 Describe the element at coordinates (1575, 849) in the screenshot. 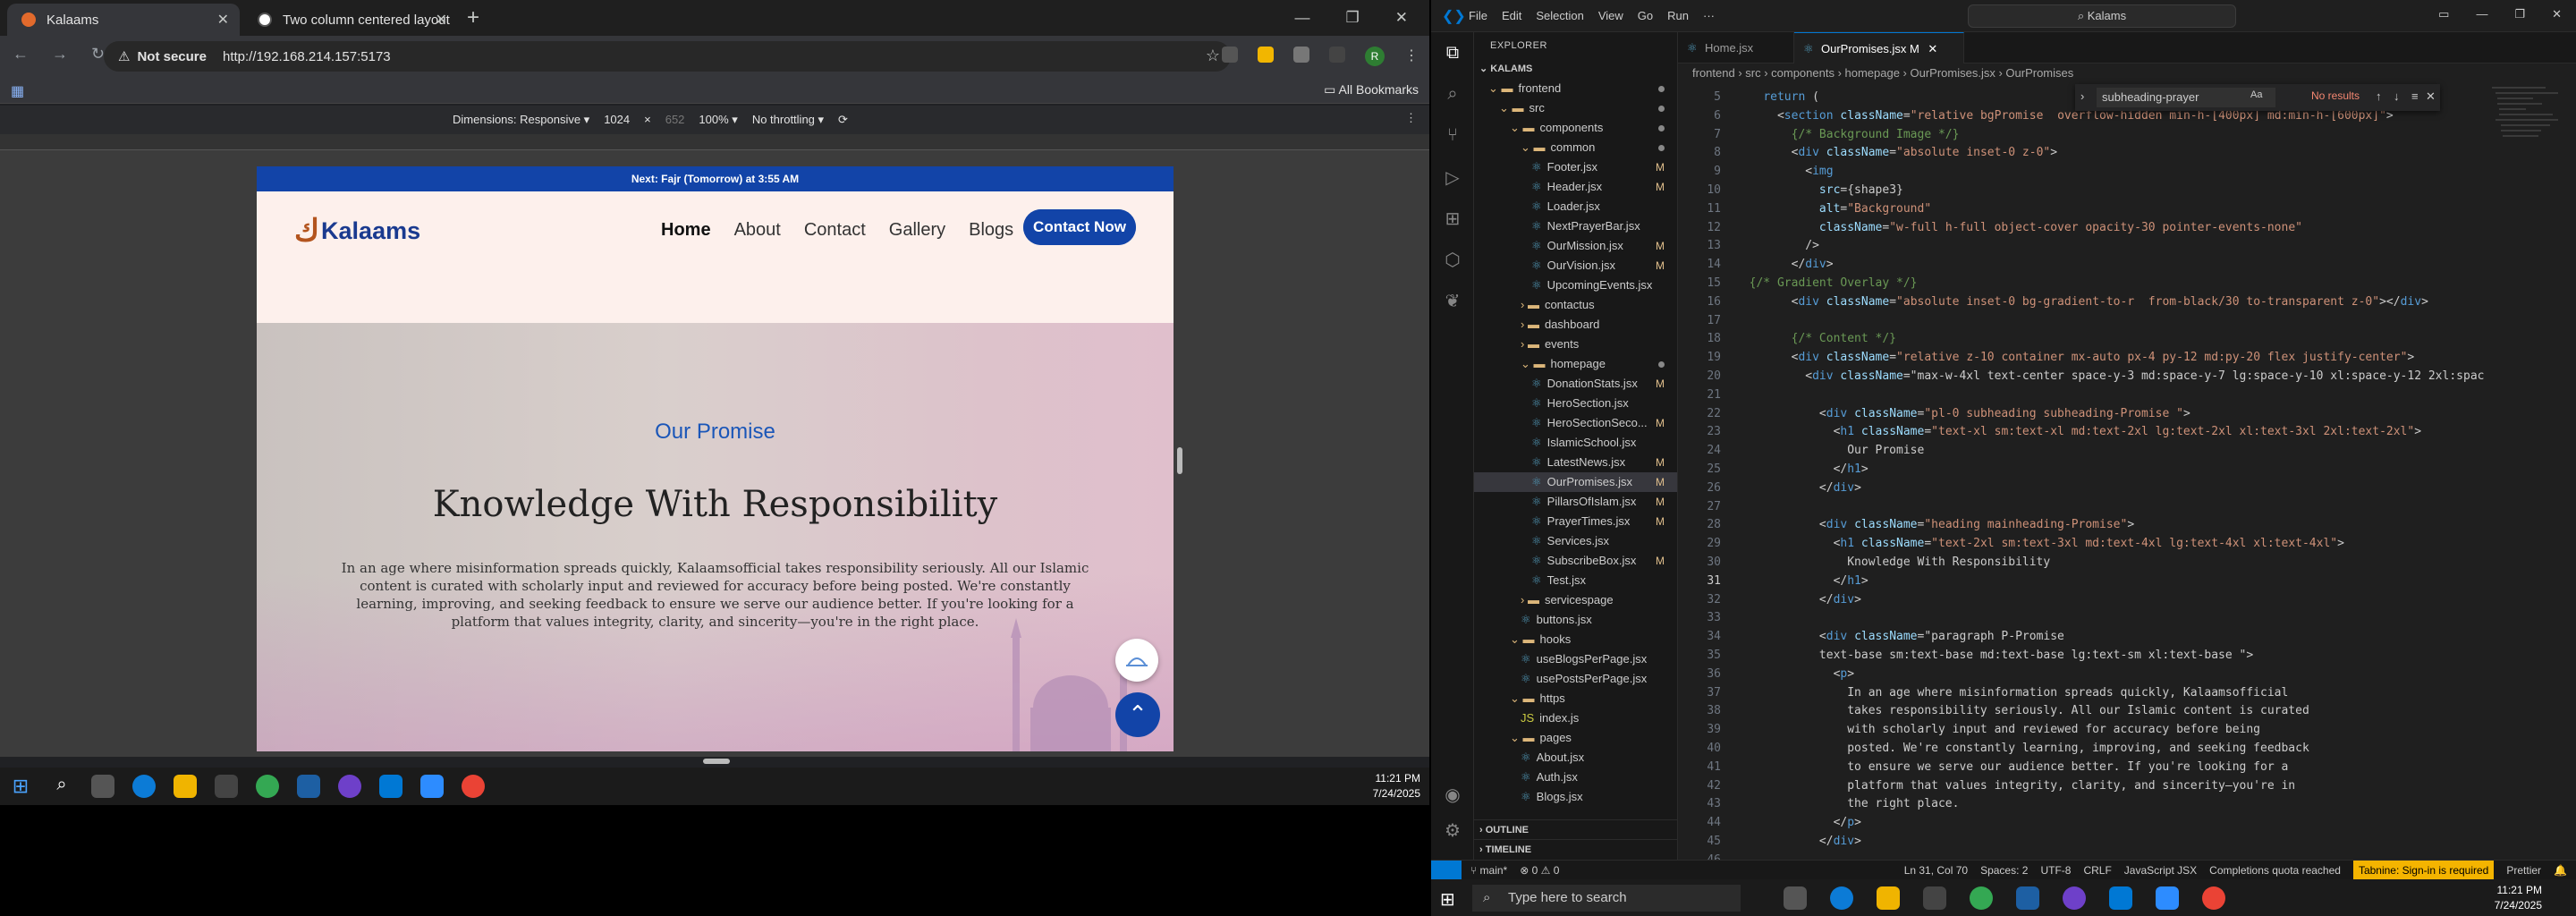

I see `timeline-section: › TIMELINE` at that location.